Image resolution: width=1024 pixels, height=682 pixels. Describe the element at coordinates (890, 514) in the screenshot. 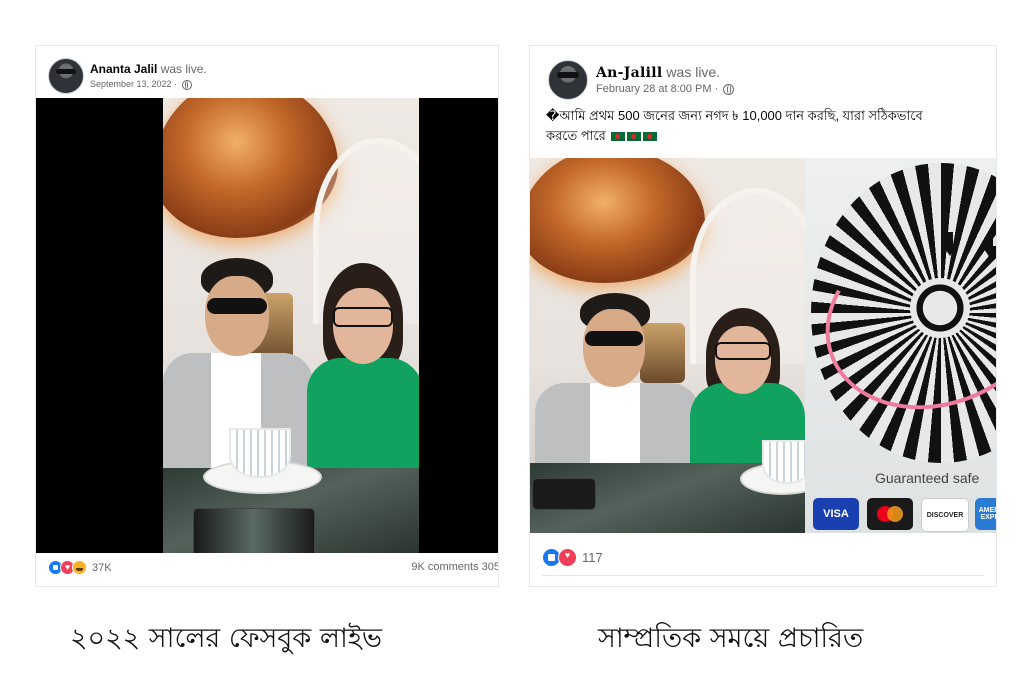

I see `mastercard-logo-icon` at that location.